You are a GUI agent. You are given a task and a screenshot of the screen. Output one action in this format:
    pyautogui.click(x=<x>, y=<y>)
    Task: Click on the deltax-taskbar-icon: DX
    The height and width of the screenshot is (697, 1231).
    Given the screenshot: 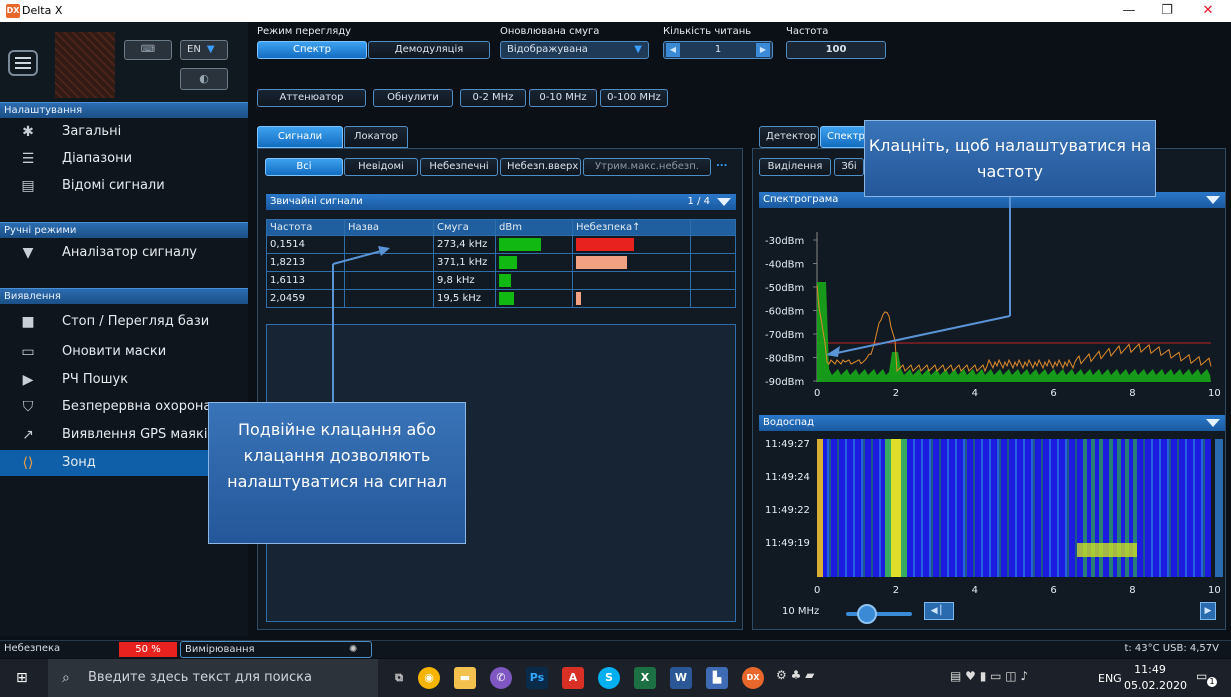 What is the action you would take?
    pyautogui.click(x=753, y=678)
    